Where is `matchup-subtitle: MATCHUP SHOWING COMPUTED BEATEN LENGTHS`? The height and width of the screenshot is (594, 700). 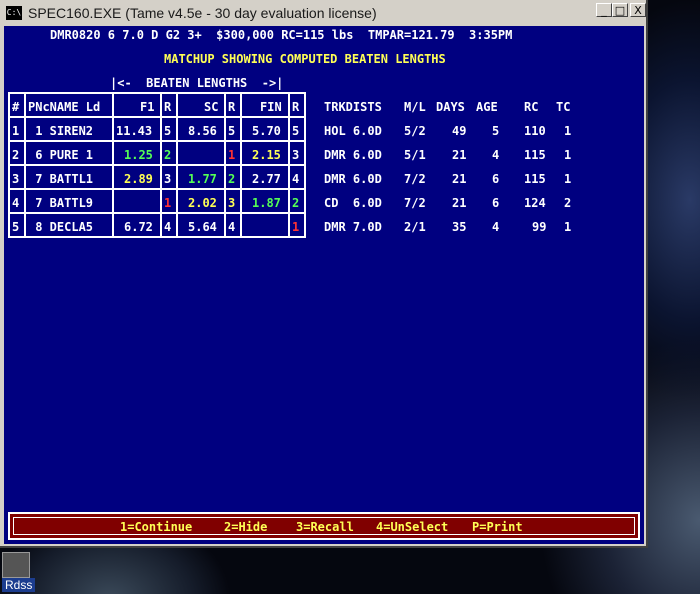
matchup-subtitle: MATCHUP SHOWING COMPUTED BEATEN LENGTHS is located at coordinates (305, 59).